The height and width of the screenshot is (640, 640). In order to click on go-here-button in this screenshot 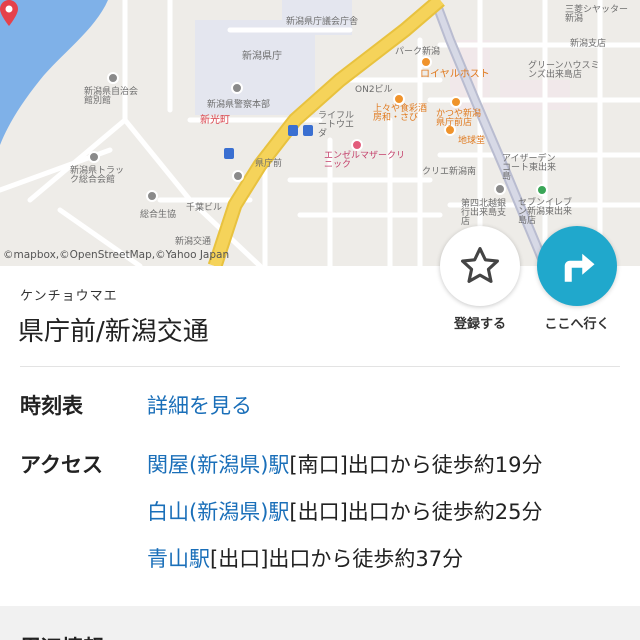, I will do `click(577, 266)`.